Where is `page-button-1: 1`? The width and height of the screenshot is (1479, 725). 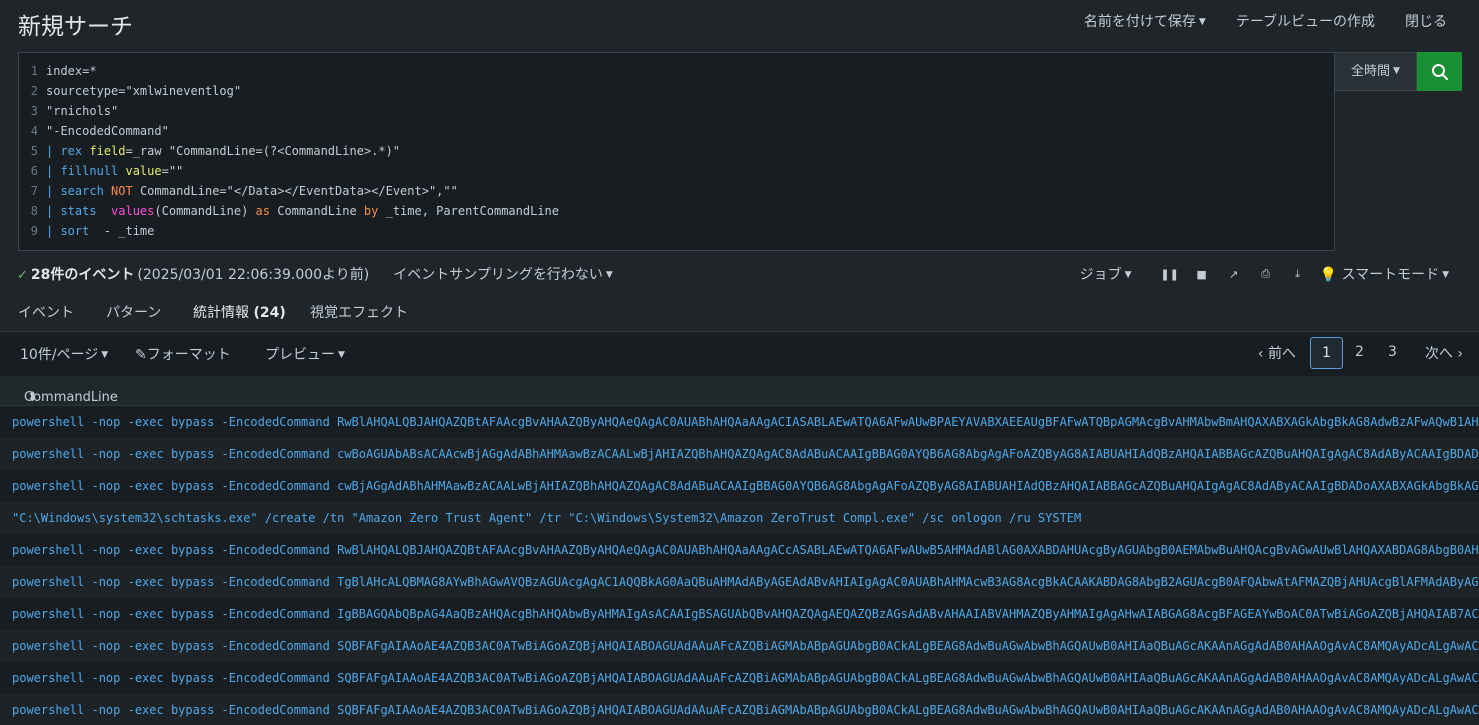
page-button-1: 1 is located at coordinates (1326, 353).